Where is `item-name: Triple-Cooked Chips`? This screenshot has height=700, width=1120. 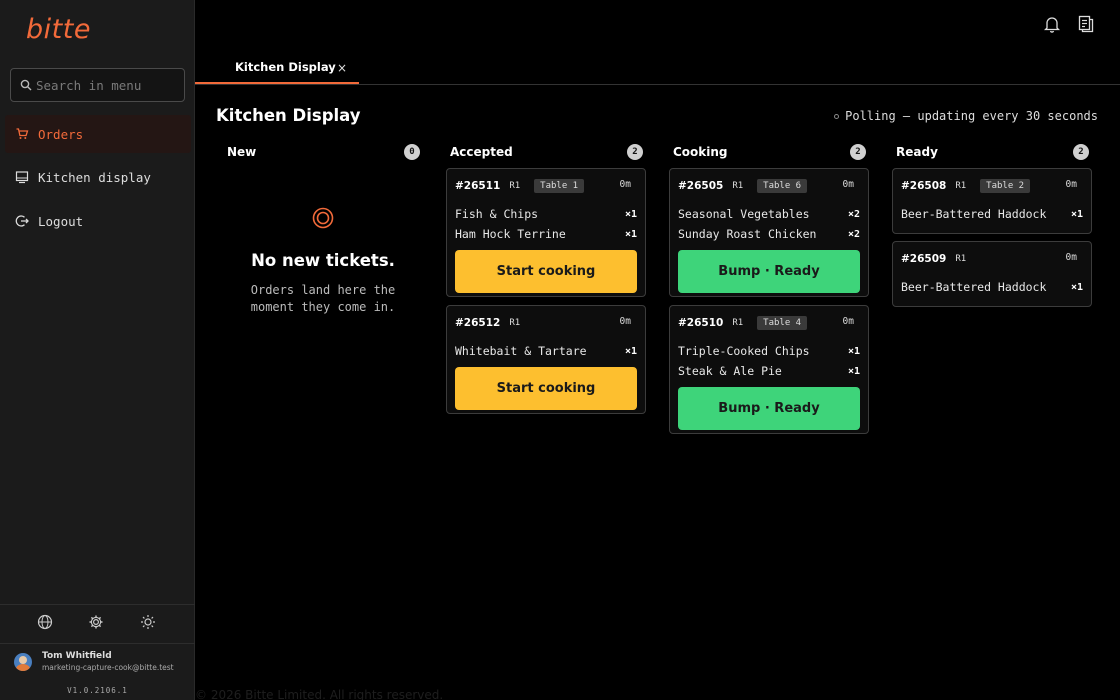 item-name: Triple-Cooked Chips is located at coordinates (744, 351).